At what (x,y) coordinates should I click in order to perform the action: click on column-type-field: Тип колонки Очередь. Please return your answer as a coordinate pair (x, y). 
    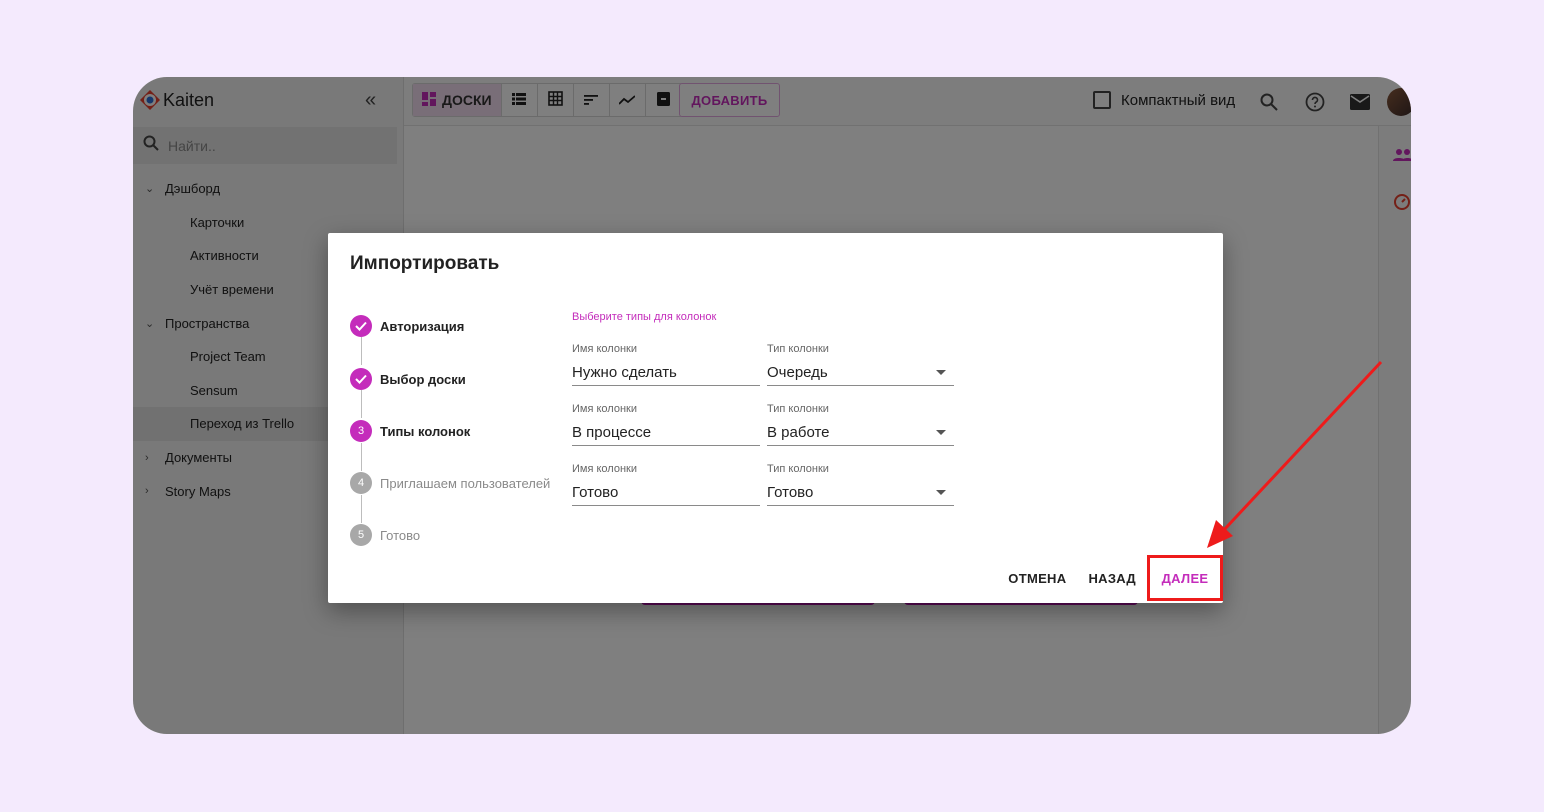
    Looking at the image, I should click on (860, 364).